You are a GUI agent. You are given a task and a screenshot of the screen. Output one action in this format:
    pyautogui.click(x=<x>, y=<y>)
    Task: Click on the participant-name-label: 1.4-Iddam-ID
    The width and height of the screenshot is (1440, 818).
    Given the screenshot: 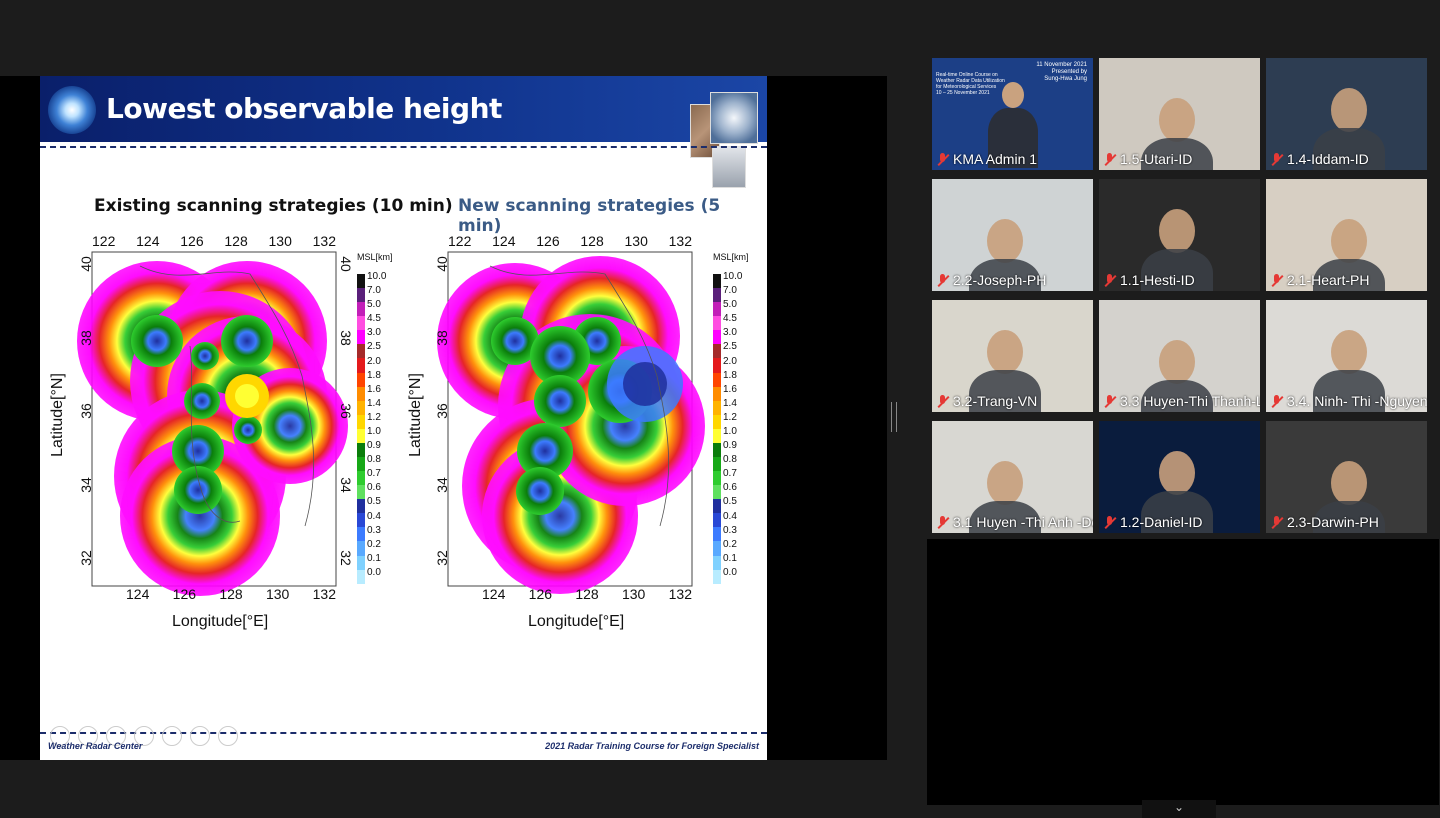 What is the action you would take?
    pyautogui.click(x=1319, y=159)
    